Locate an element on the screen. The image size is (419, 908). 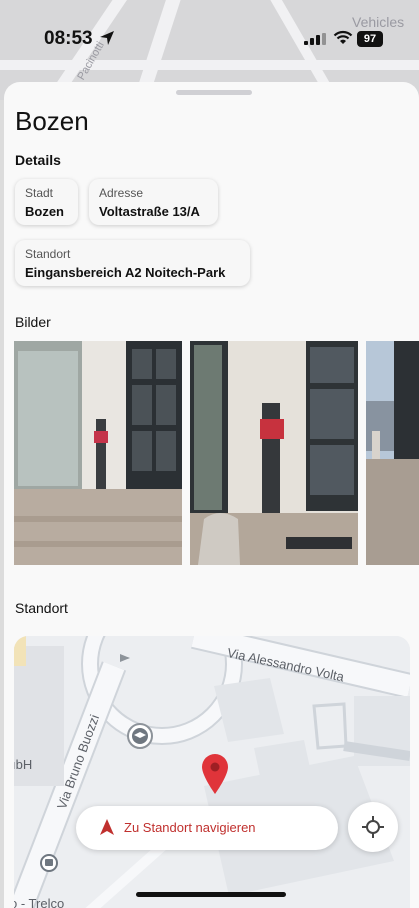
address-card: Adresse Voltastraße 13/A is located at coordinates (153, 202).